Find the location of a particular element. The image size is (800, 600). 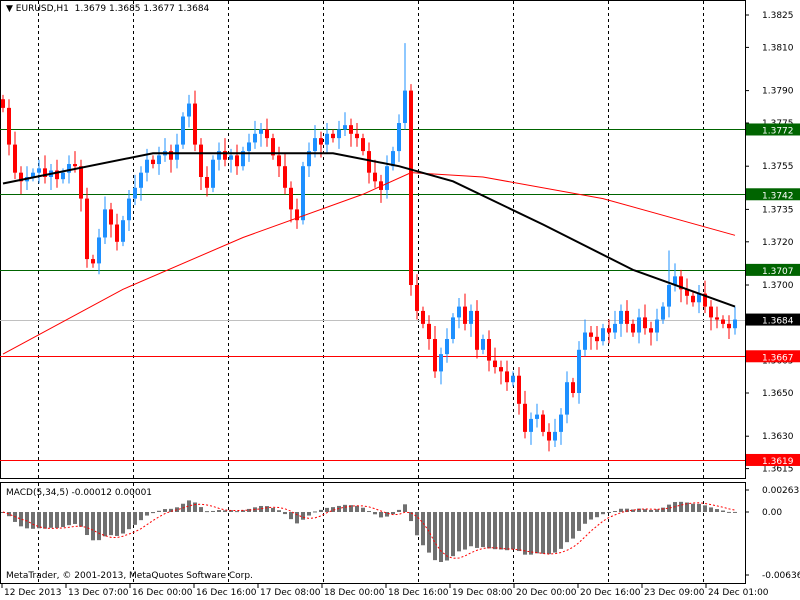

price-tick-label: 1.3810 is located at coordinates (778, 48).